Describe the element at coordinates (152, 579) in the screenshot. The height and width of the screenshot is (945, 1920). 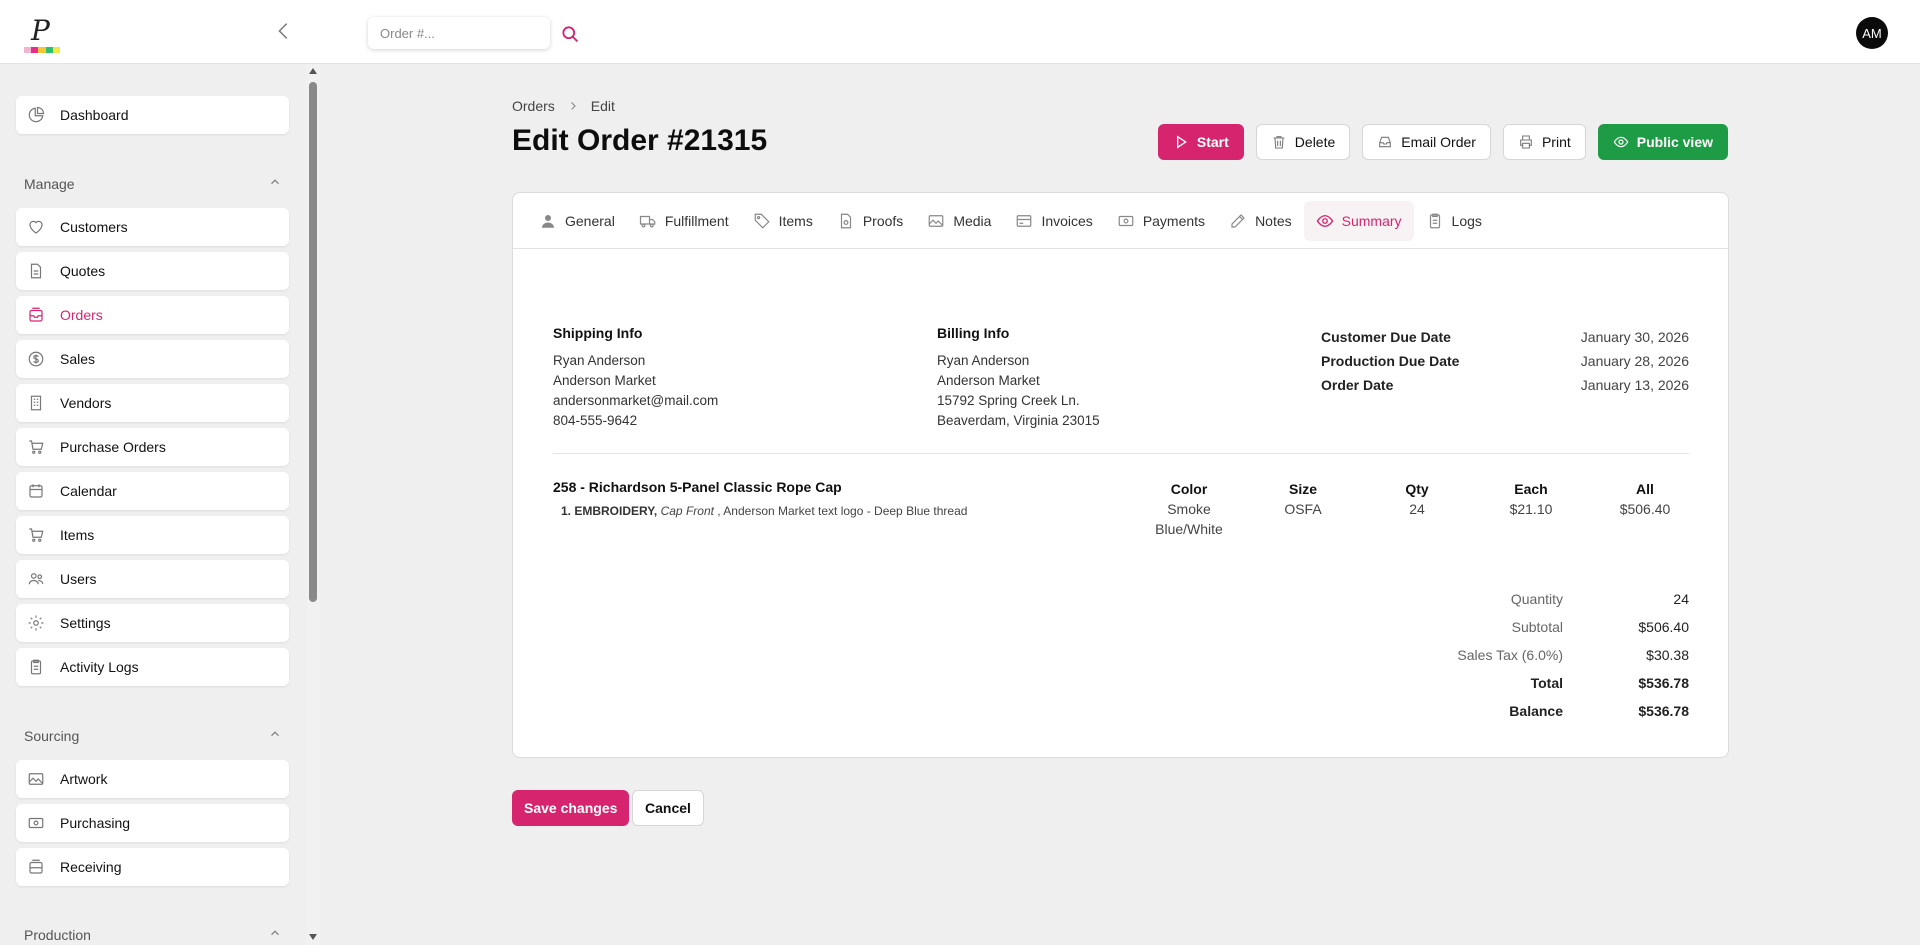
I see `sidebar-item-users: Users` at that location.